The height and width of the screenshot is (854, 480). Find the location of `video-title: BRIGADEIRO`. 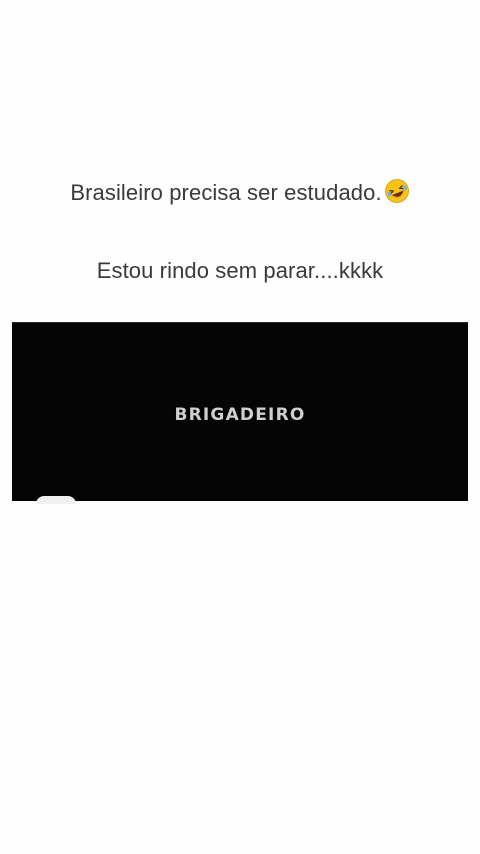

video-title: BRIGADEIRO is located at coordinates (240, 415).